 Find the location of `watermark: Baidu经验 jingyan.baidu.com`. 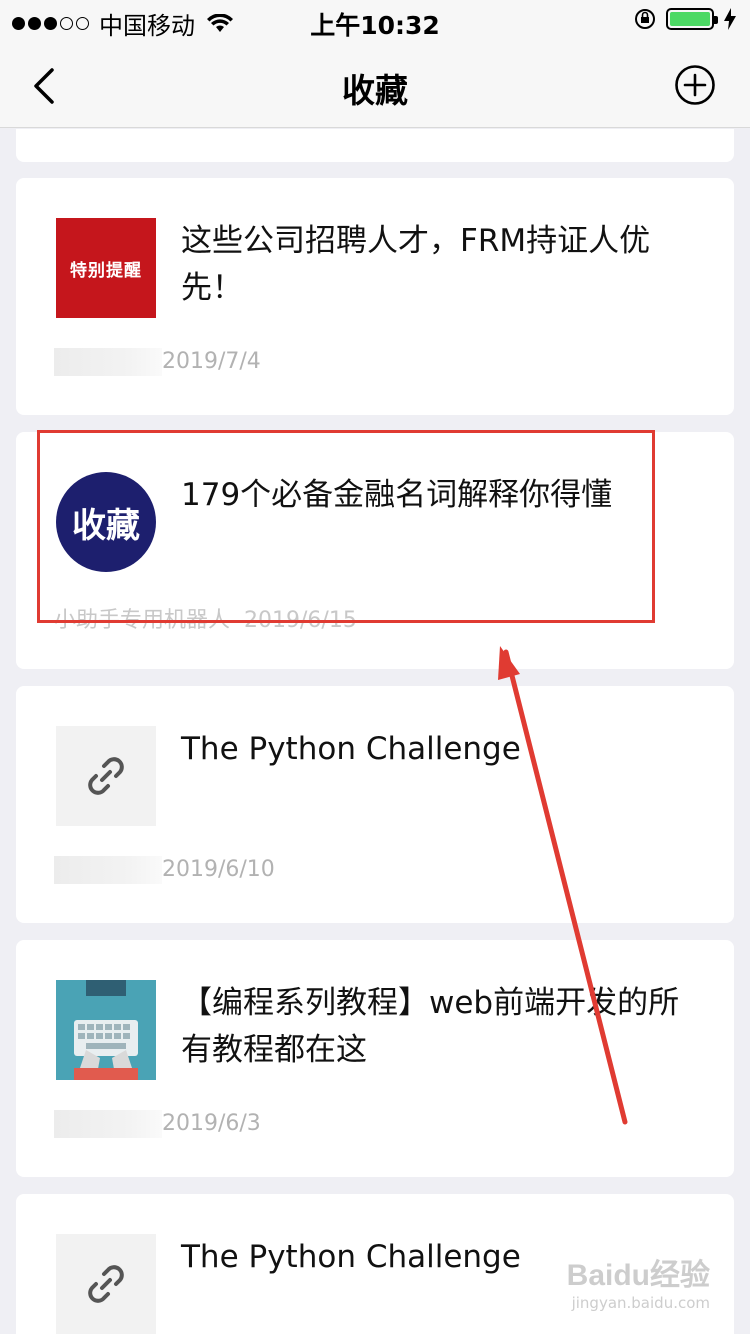

watermark: Baidu经验 jingyan.baidu.com is located at coordinates (638, 1281).